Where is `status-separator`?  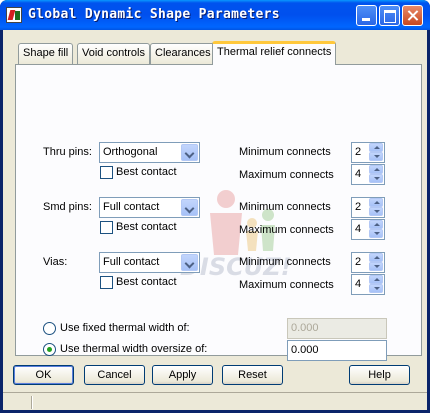 status-separator is located at coordinates (32, 402).